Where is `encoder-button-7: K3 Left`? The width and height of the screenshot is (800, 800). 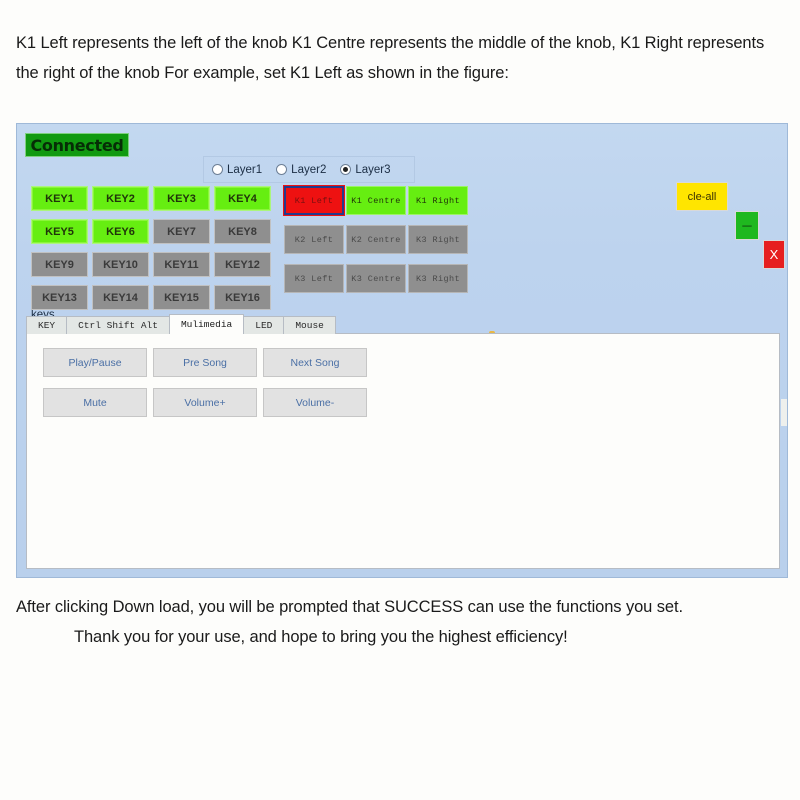 encoder-button-7: K3 Left is located at coordinates (314, 278).